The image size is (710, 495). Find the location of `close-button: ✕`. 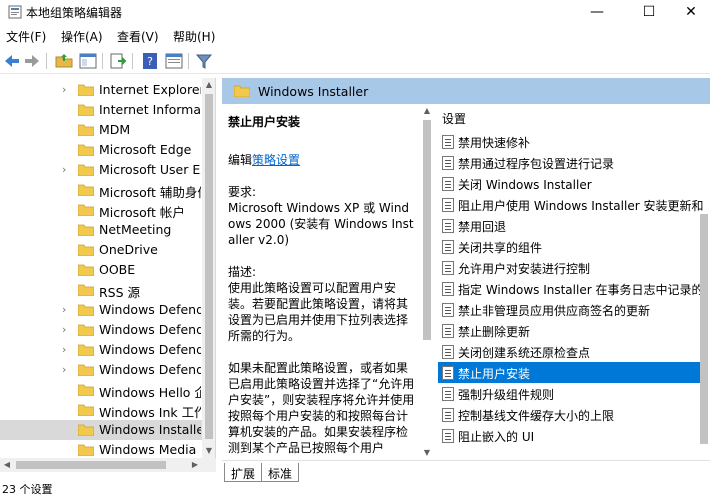

close-button: ✕ is located at coordinates (689, 12).